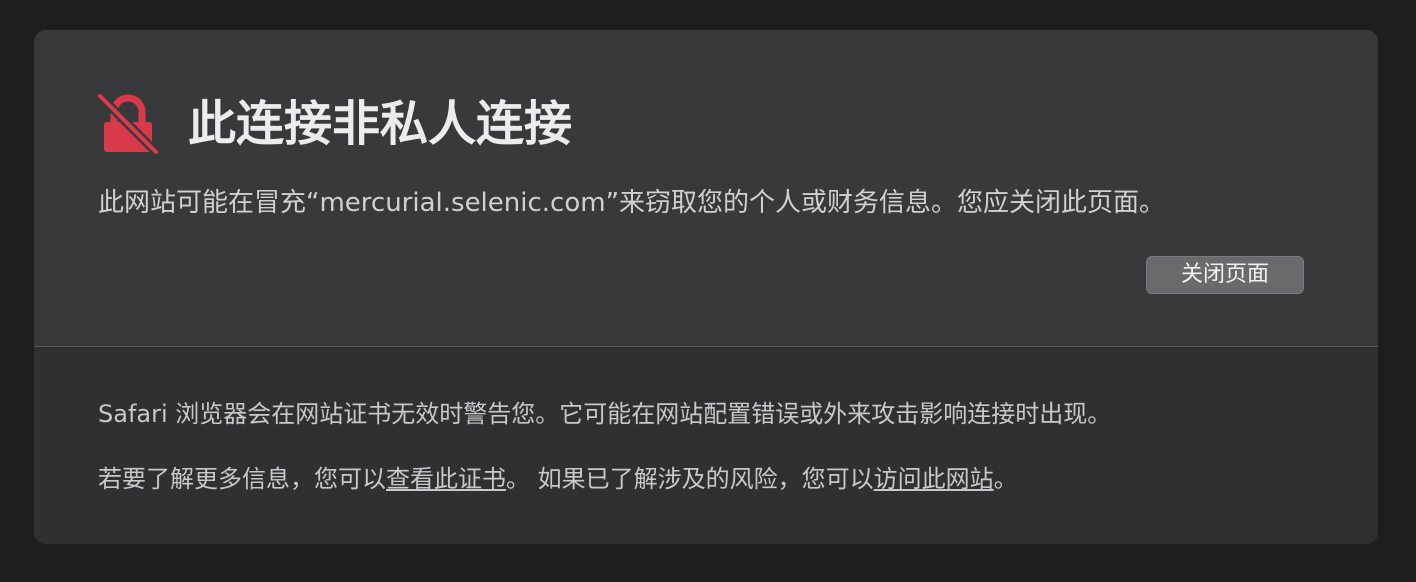  Describe the element at coordinates (1005, 479) in the screenshot. I see `more-info-suffix: 。` at that location.